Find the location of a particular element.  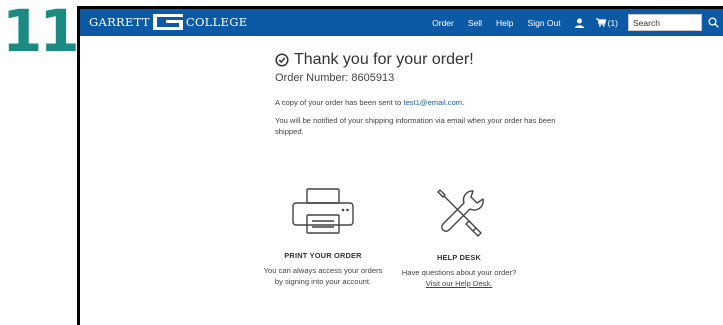

gc-monogram-icon is located at coordinates (167, 22).